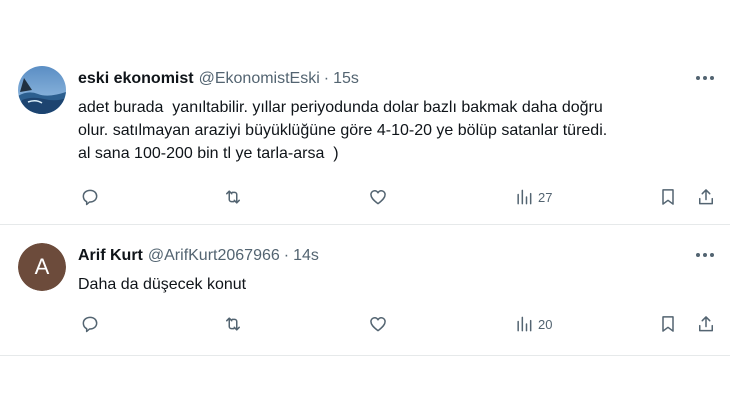 The image size is (730, 420). What do you see at coordinates (533, 197) in the screenshot?
I see `views-button: 27` at bounding box center [533, 197].